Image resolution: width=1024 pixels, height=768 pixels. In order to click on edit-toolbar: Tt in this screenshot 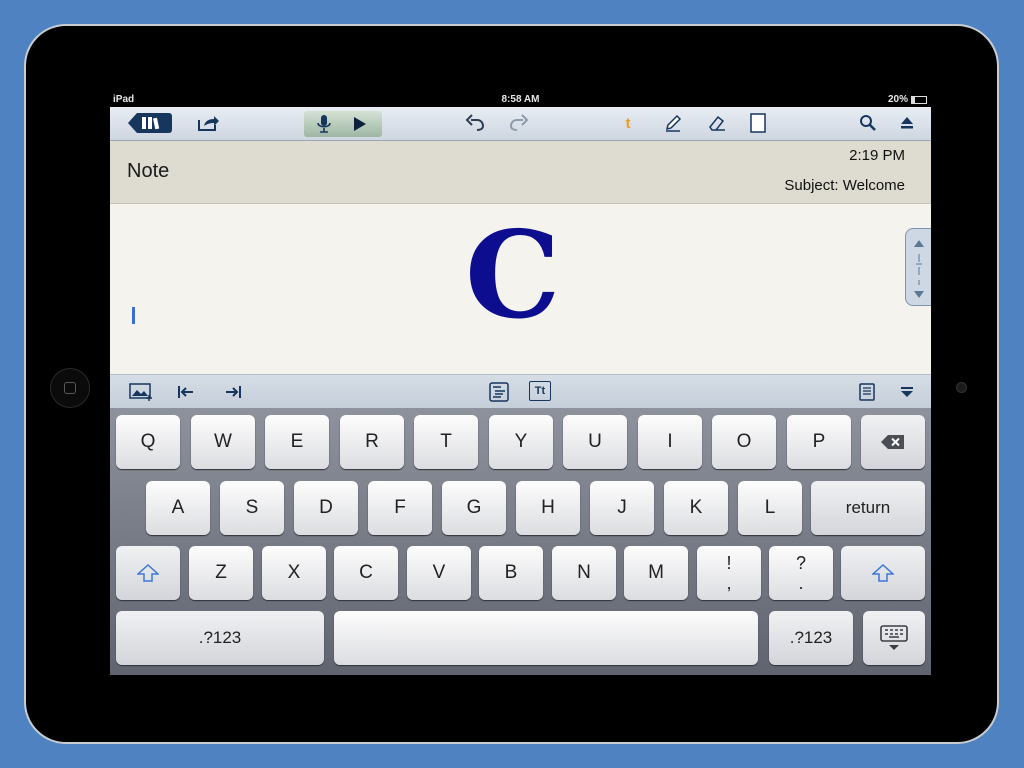, I will do `click(520, 391)`.